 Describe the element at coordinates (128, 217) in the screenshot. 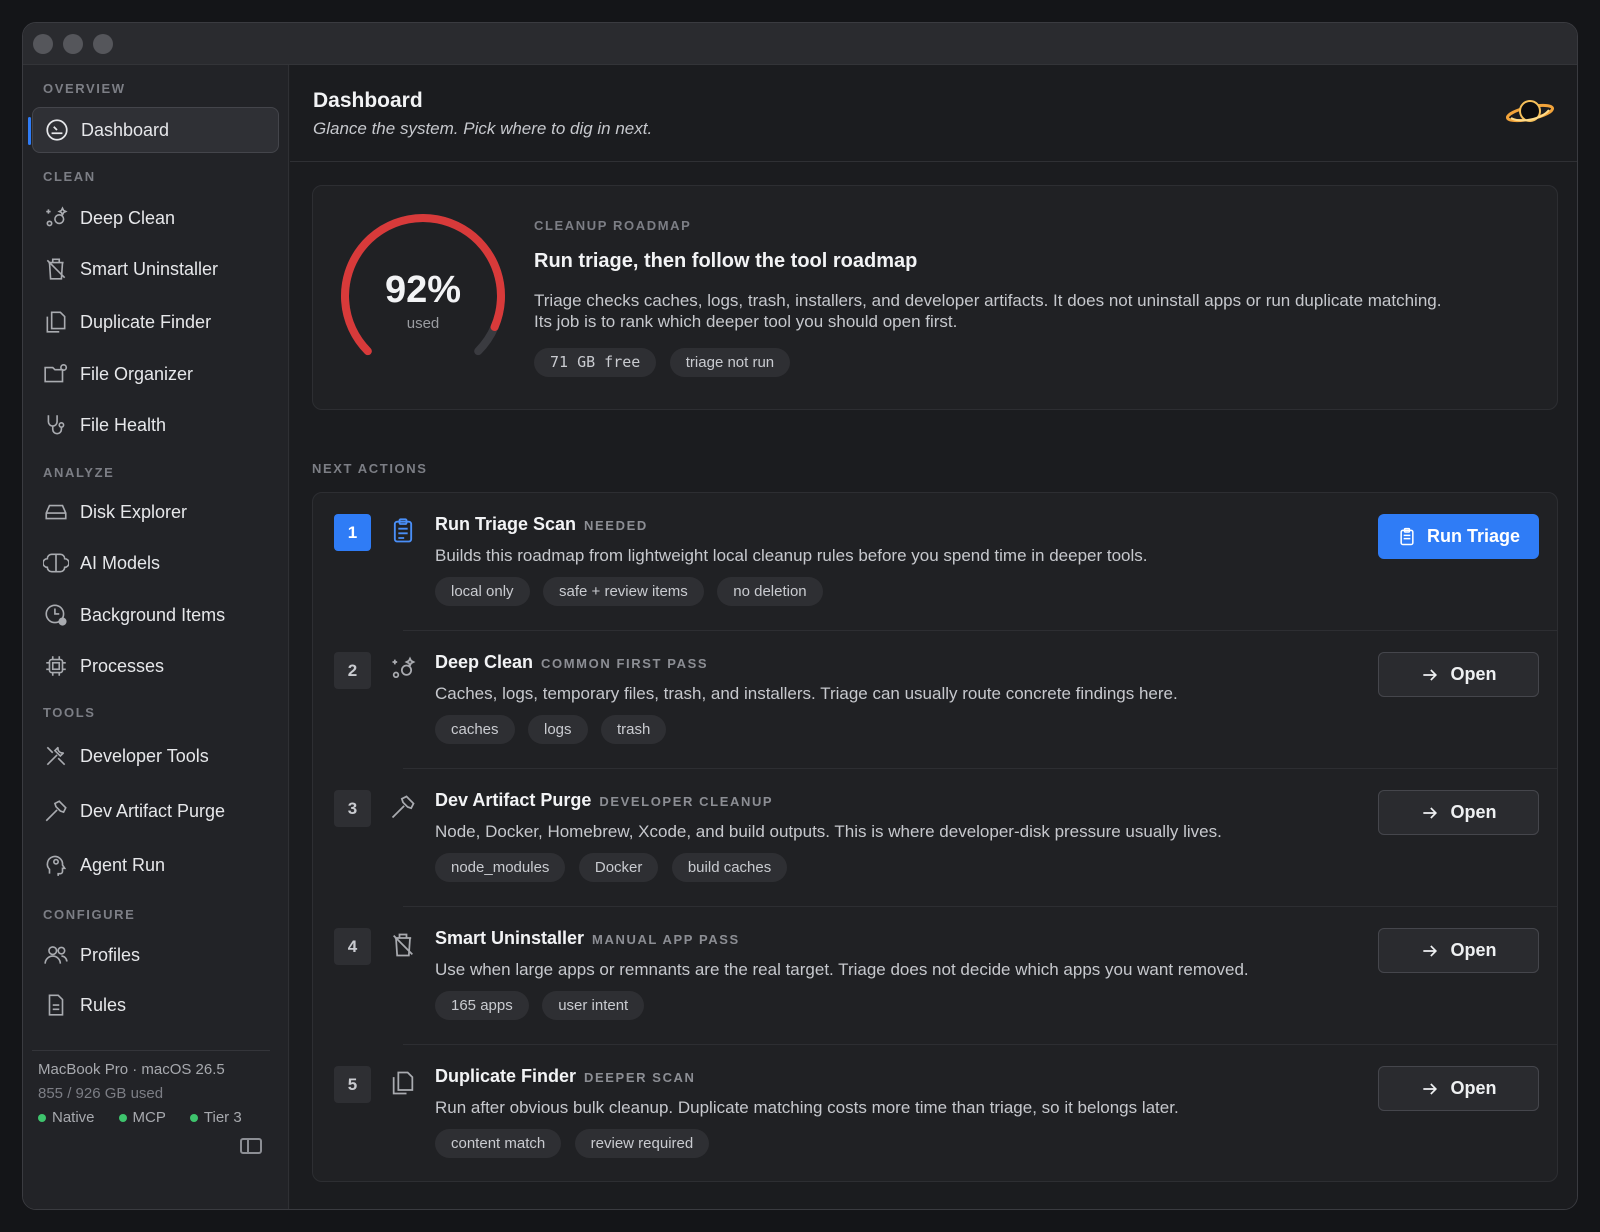

I see `sidebar-item-label: Deep Clean` at that location.